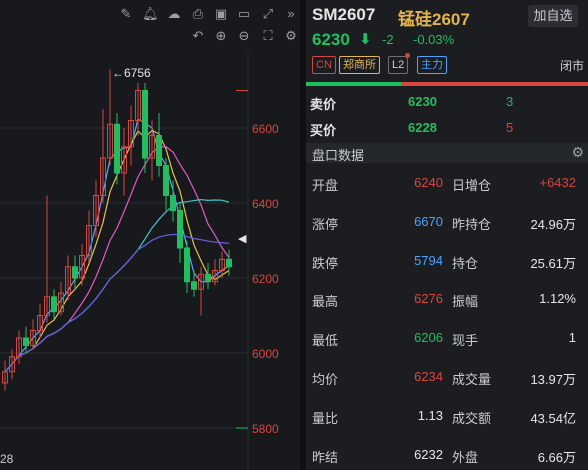 The height and width of the screenshot is (470, 588). What do you see at coordinates (150, 26) in the screenshot?
I see `chart-toolbar: ✎ 🔔︎ ☁ ⎙ ▣ ▭ ⤢ » ↶ ⊕ ⊖ ⛶ ⚙` at bounding box center [150, 26].